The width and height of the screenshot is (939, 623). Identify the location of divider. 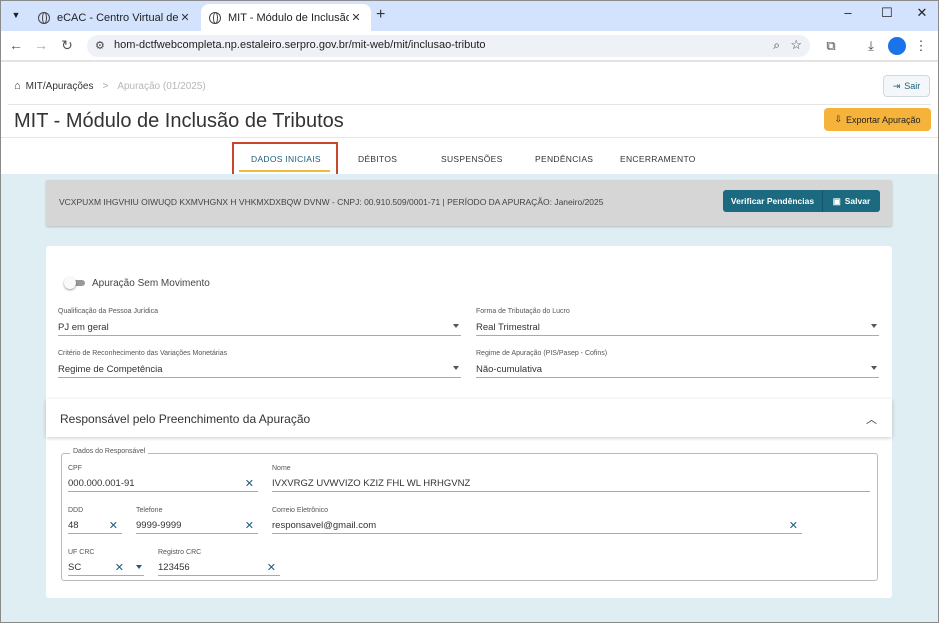
(469, 137).